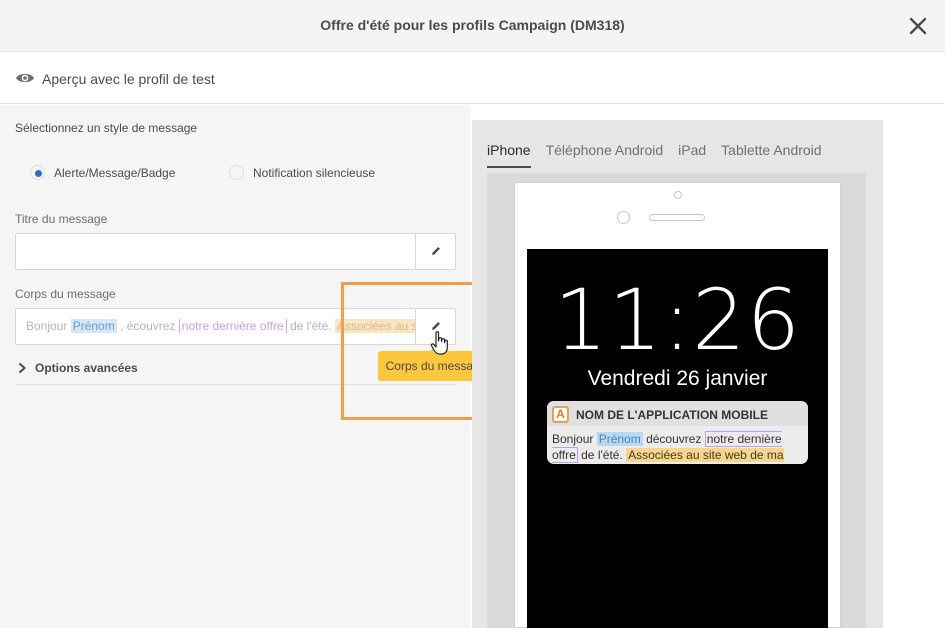 The height and width of the screenshot is (628, 945). I want to click on pencil-icon, so click(436, 251).